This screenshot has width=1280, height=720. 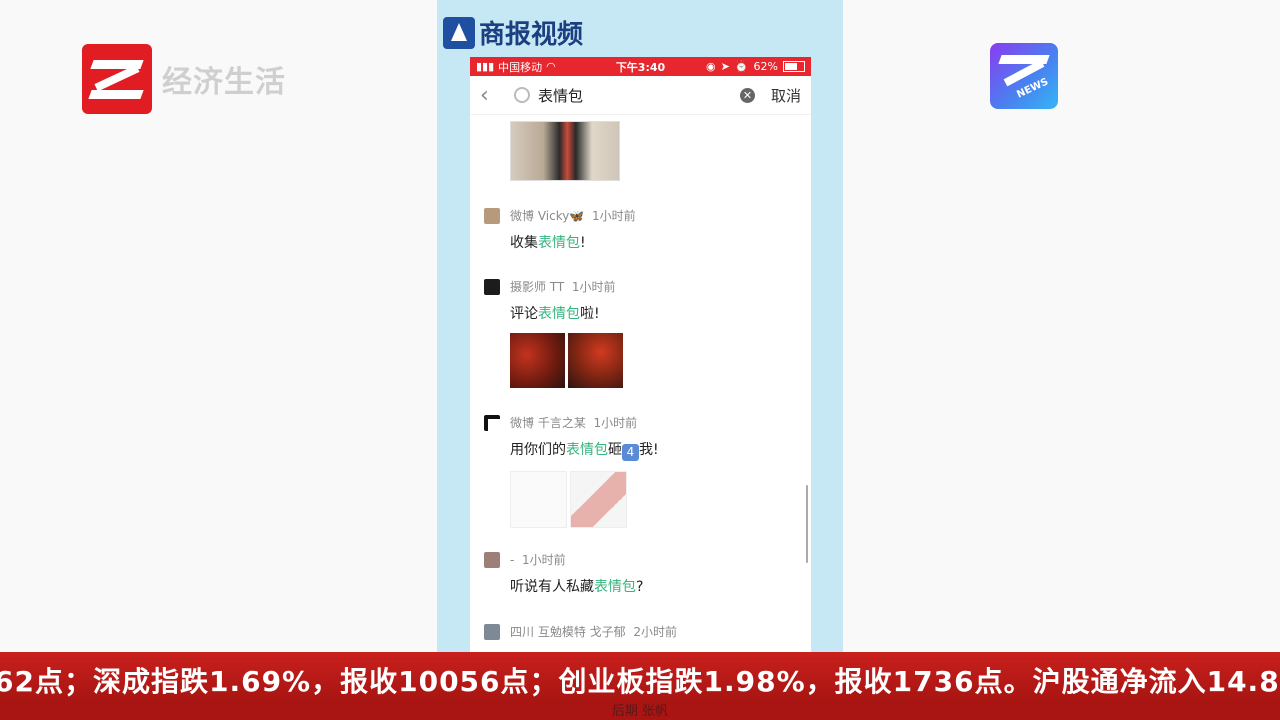 What do you see at coordinates (459, 32) in the screenshot?
I see `brand-mark-icon` at bounding box center [459, 32].